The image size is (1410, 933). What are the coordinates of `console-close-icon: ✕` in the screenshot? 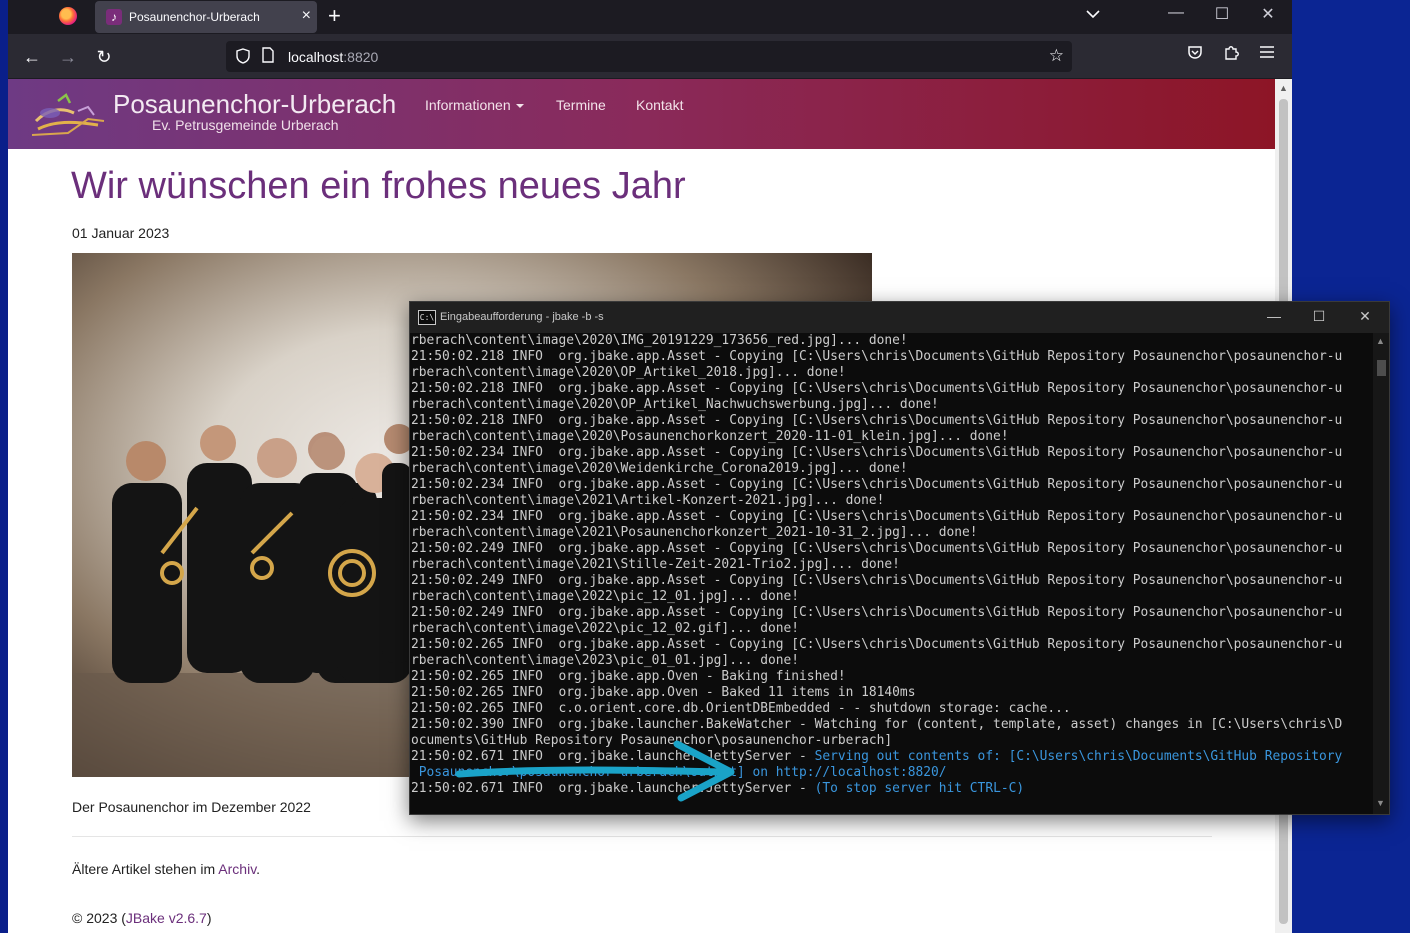 It's located at (1365, 316).